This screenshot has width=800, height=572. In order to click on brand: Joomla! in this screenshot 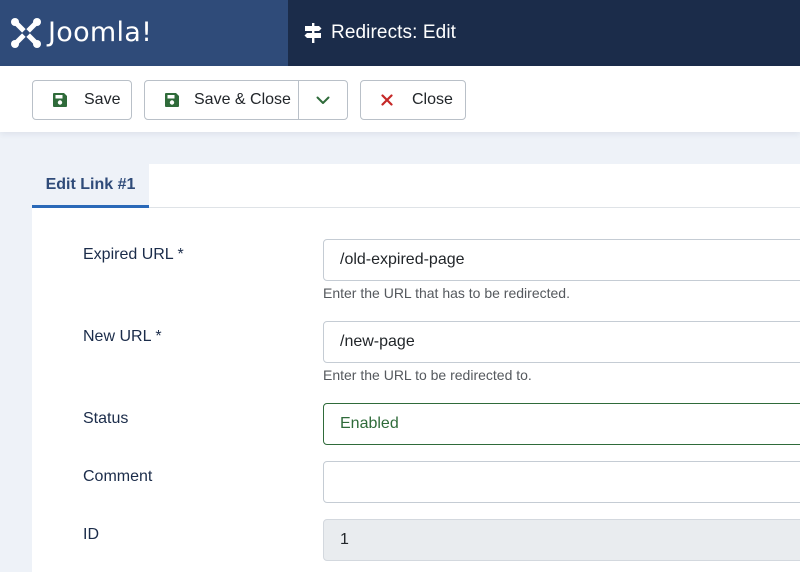, I will do `click(144, 33)`.